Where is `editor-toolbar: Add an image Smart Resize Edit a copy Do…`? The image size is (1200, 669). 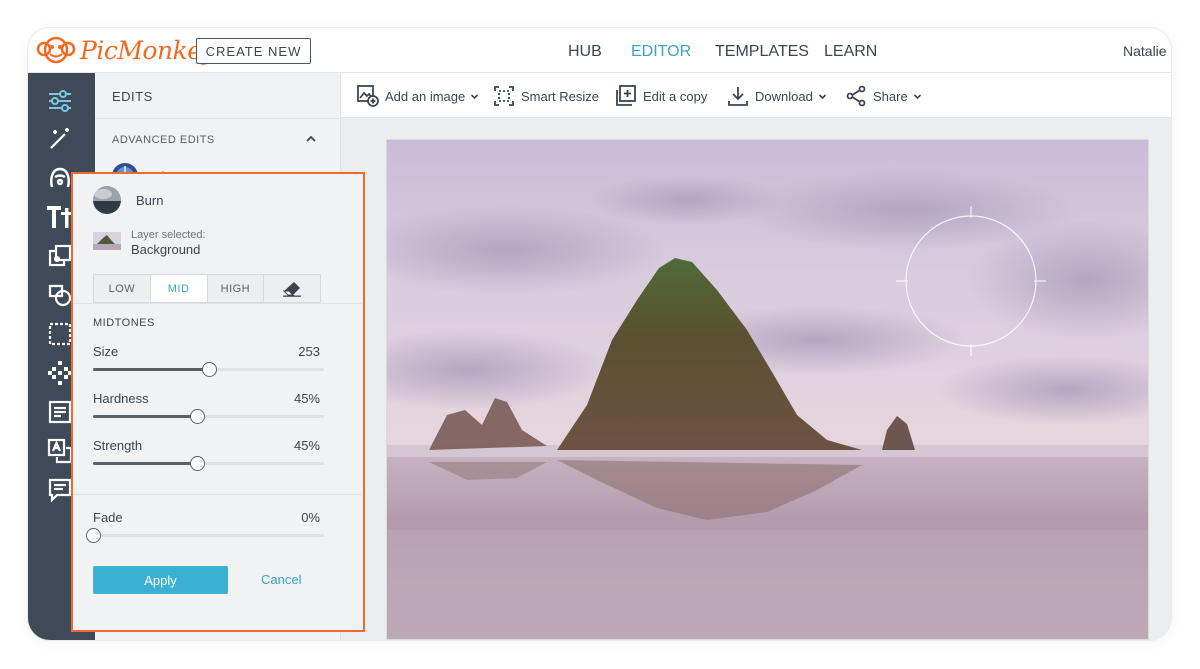
editor-toolbar: Add an image Smart Resize Edit a copy Do… is located at coordinates (756, 95).